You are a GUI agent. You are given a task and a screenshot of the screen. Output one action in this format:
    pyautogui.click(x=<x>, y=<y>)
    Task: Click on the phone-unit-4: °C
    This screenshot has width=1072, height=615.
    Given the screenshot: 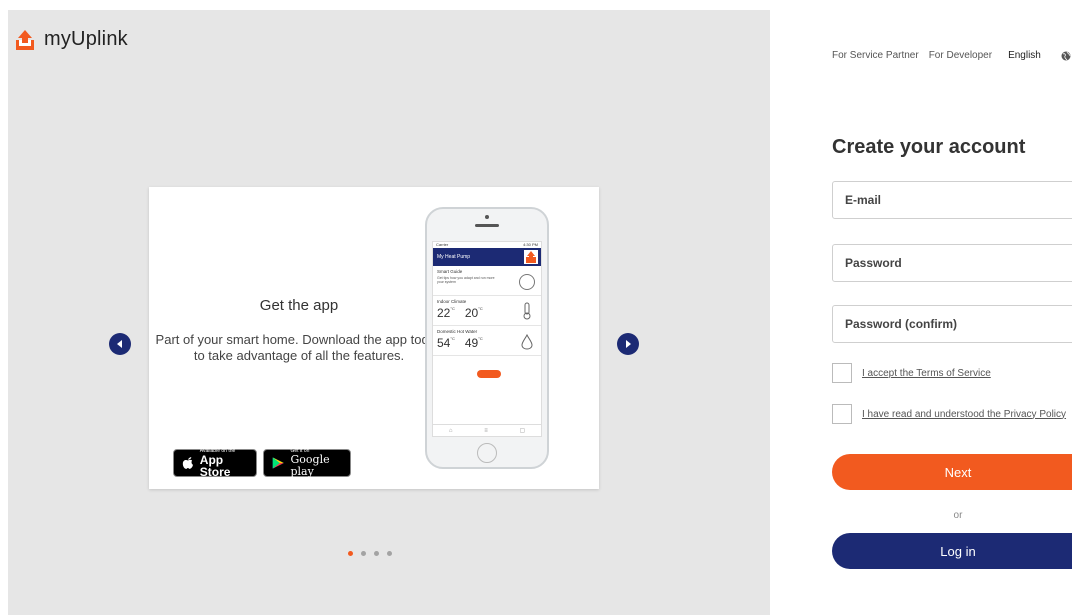 What is the action you would take?
    pyautogui.click(x=480, y=338)
    